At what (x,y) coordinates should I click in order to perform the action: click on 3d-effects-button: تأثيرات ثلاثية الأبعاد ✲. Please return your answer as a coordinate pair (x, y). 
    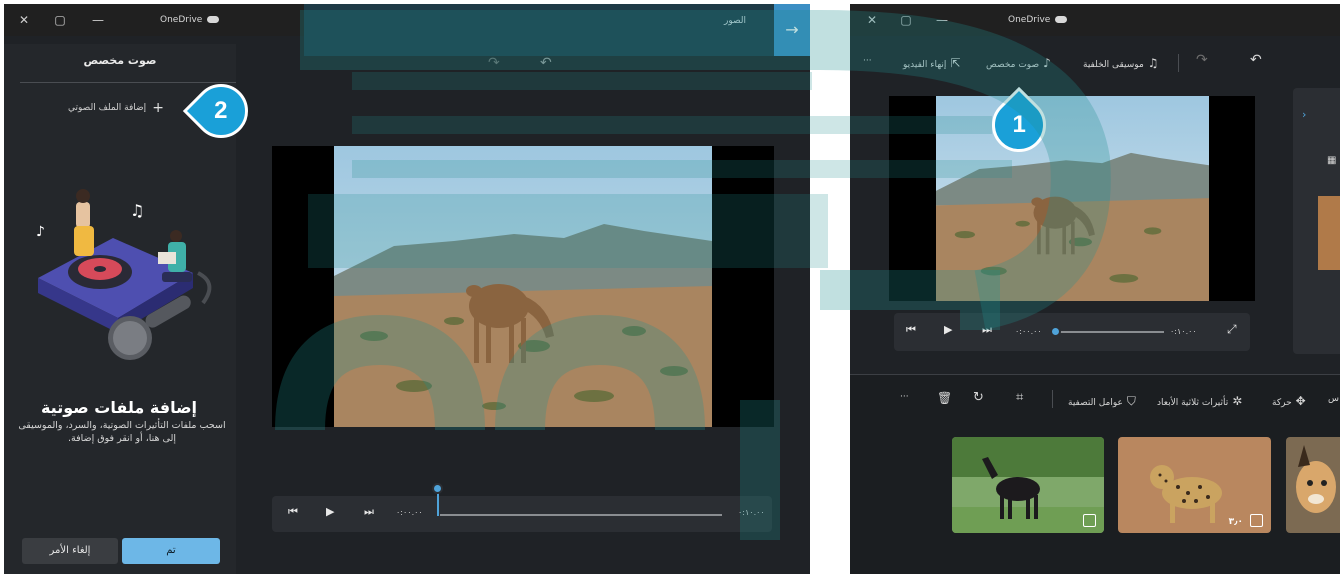
    Looking at the image, I should click on (1199, 401).